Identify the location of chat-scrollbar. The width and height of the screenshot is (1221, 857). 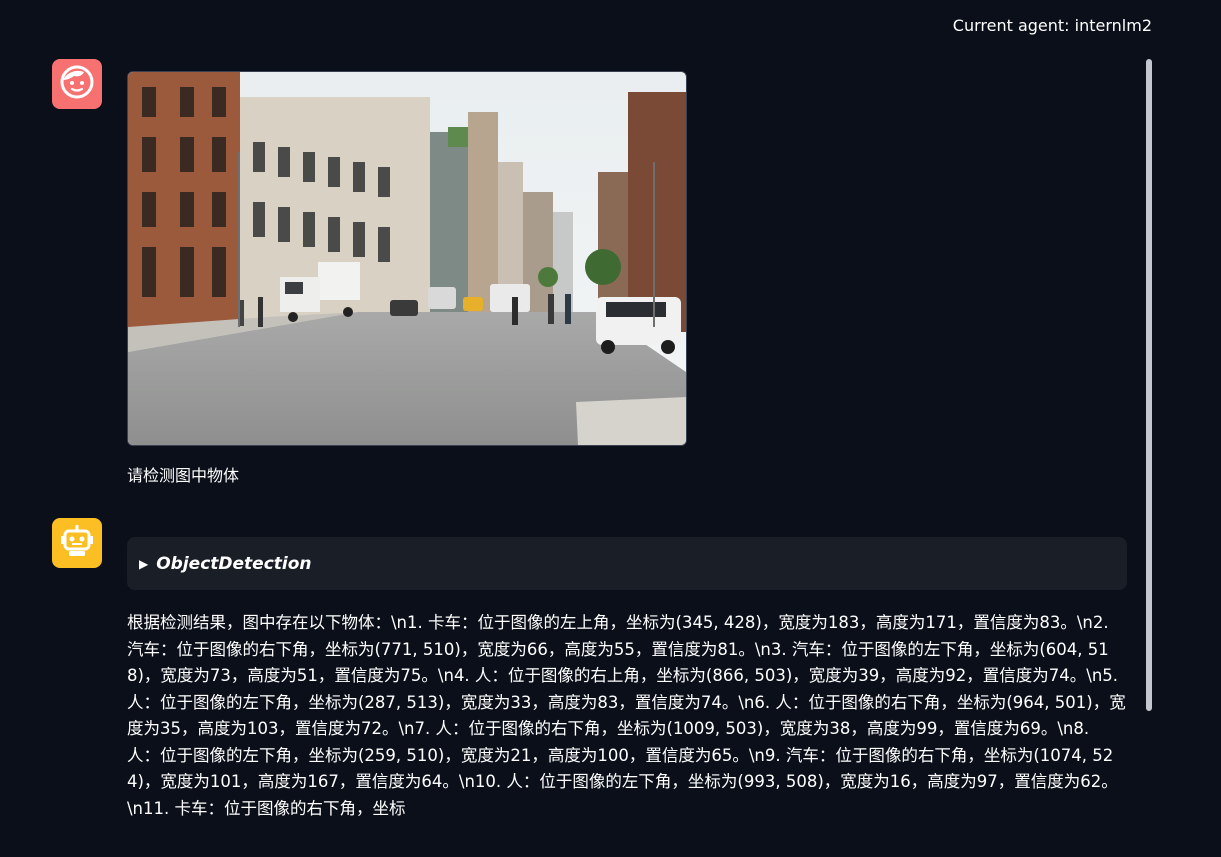
(1149, 385).